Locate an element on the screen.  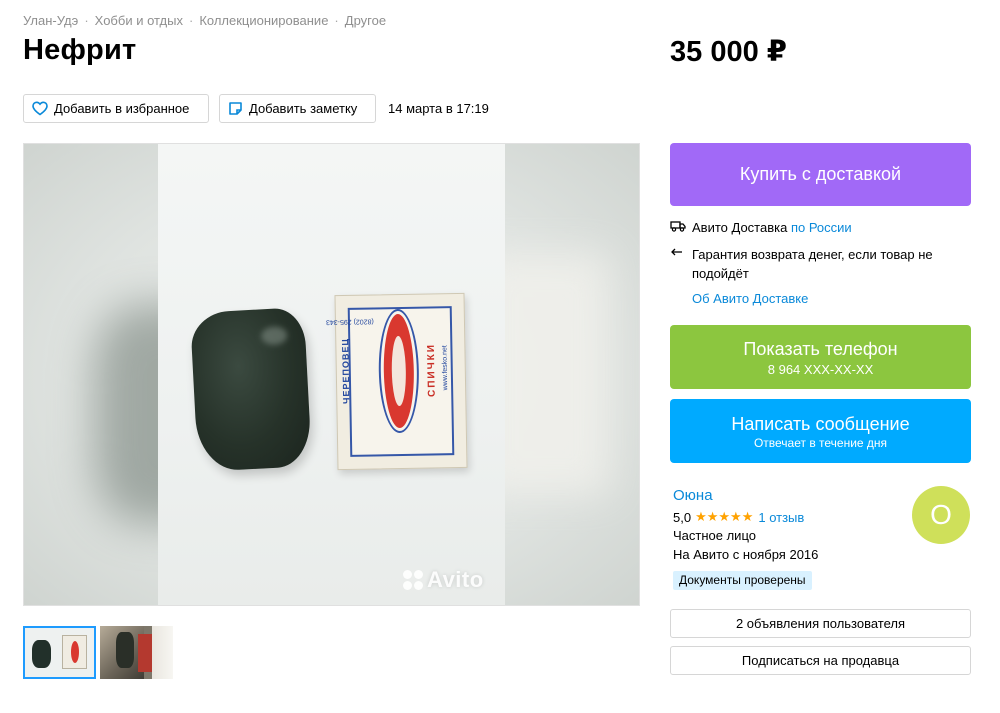
seller-since: На Авито с ноября 2016 is located at coordinates (746, 554).